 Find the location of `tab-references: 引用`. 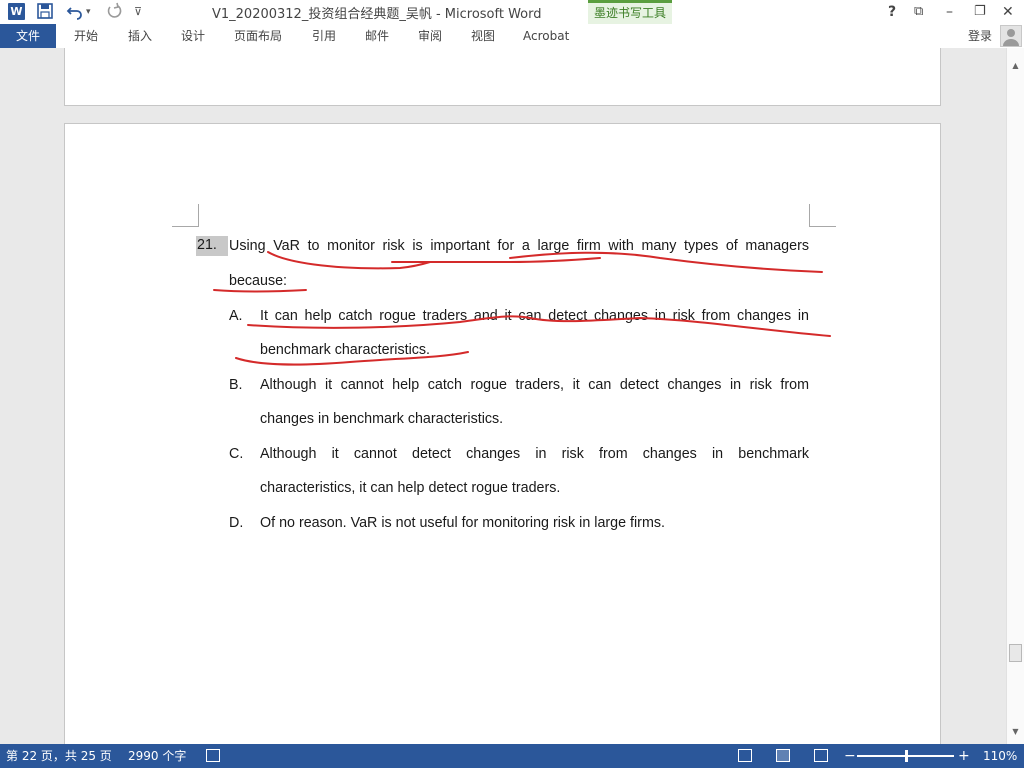

tab-references: 引用 is located at coordinates (324, 36).